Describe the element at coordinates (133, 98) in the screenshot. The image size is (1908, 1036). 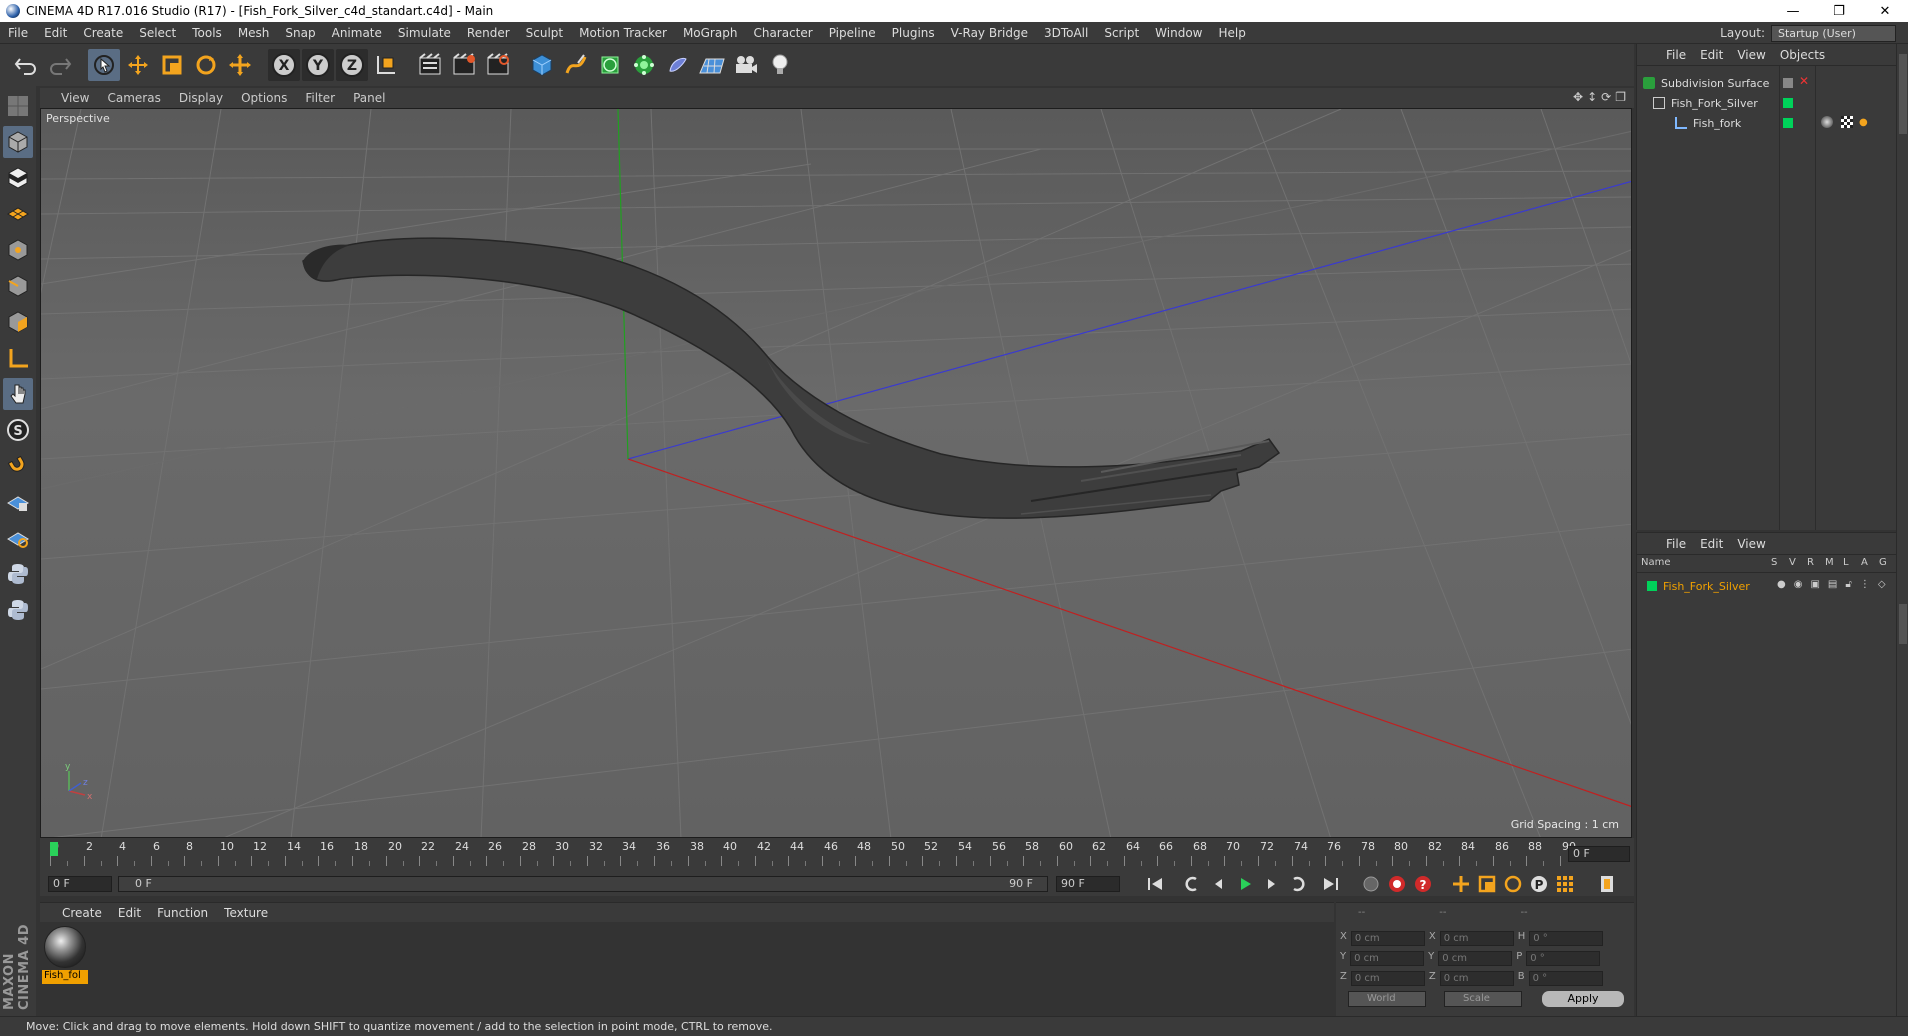
I see `viewport-menu-cameras: Cameras` at that location.